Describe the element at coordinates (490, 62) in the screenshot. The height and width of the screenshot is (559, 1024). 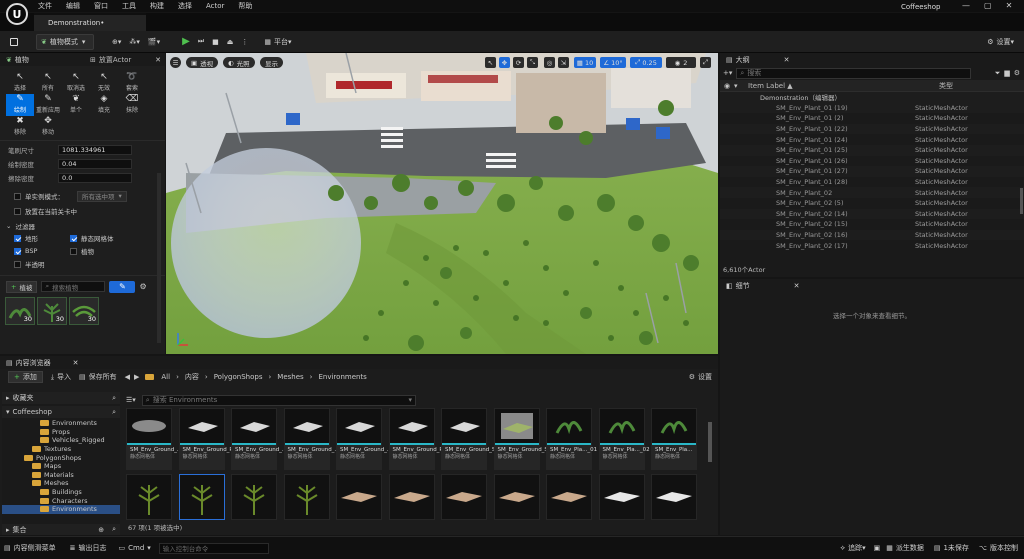
I see `select-mode-icon: ↖` at that location.